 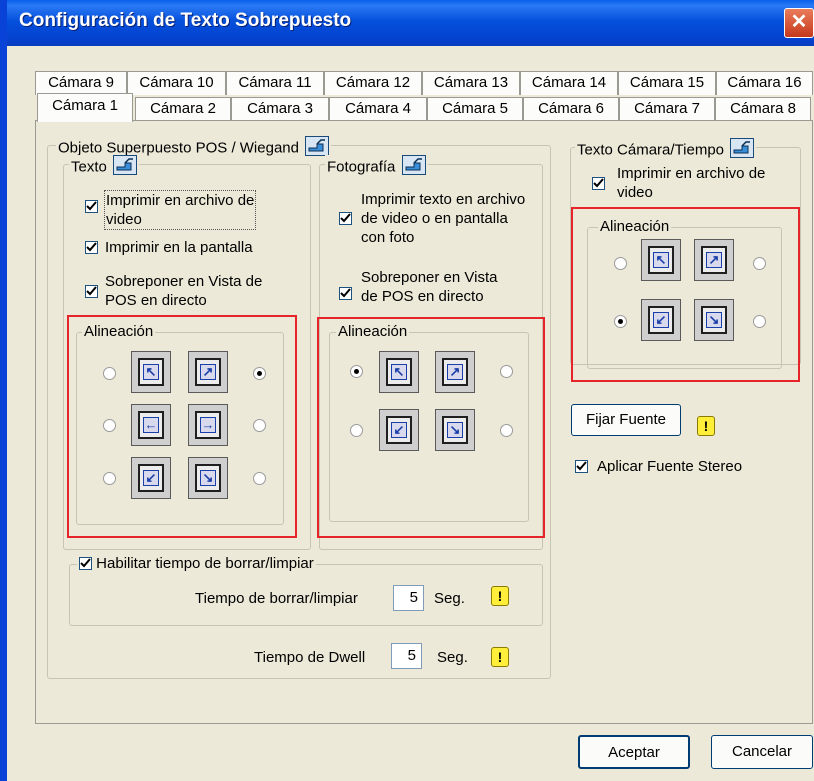 What do you see at coordinates (759, 321) in the screenshot?
I see `cam-align-bottom-right-radio` at bounding box center [759, 321].